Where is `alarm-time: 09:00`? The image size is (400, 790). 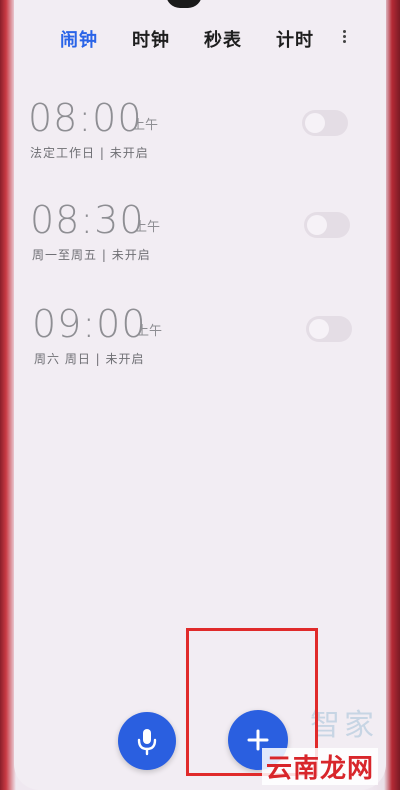
alarm-time: 09:00 is located at coordinates (89, 324).